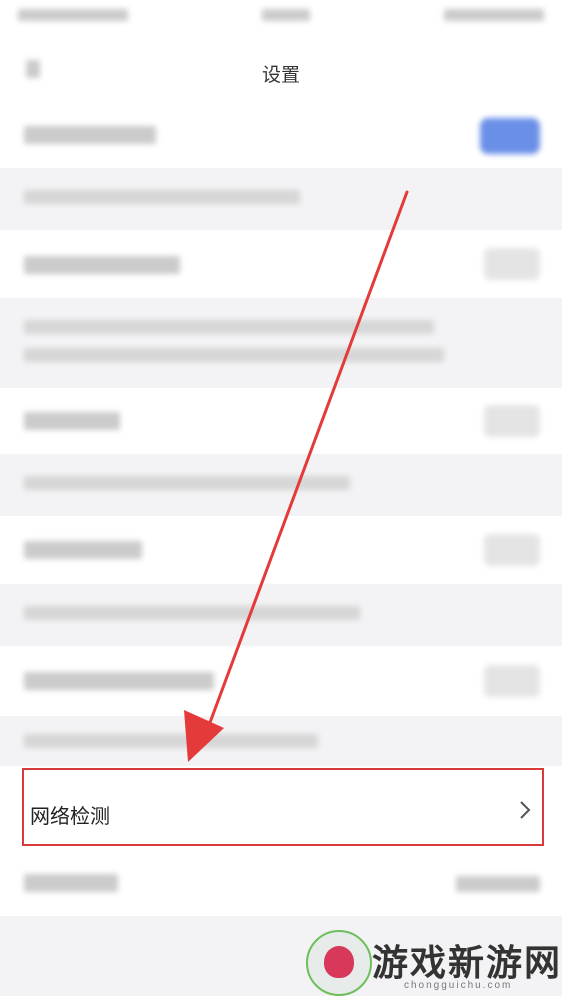 The width and height of the screenshot is (562, 996). What do you see at coordinates (339, 963) in the screenshot?
I see `watermark-logo-icon` at bounding box center [339, 963].